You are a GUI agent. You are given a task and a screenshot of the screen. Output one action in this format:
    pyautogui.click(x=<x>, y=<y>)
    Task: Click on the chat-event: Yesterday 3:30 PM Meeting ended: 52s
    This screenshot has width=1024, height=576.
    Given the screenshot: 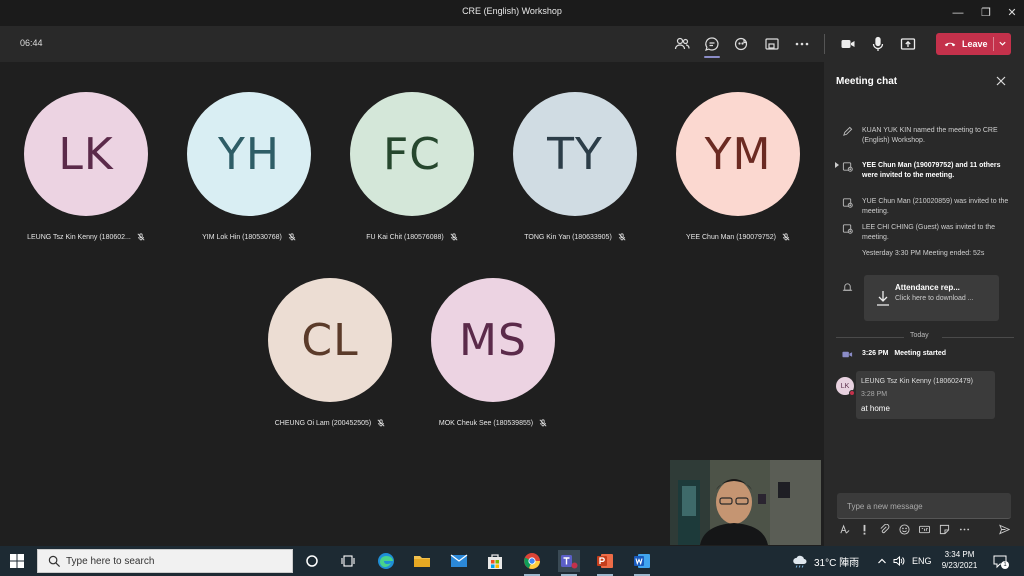 What is the action you would take?
    pyautogui.click(x=927, y=254)
    